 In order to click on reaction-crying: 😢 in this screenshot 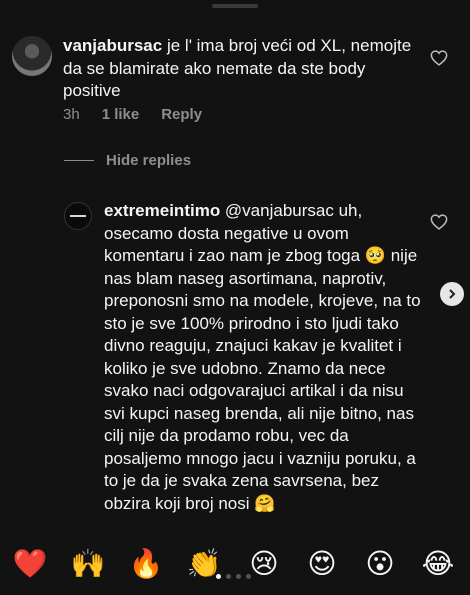, I will do `click(264, 564)`.